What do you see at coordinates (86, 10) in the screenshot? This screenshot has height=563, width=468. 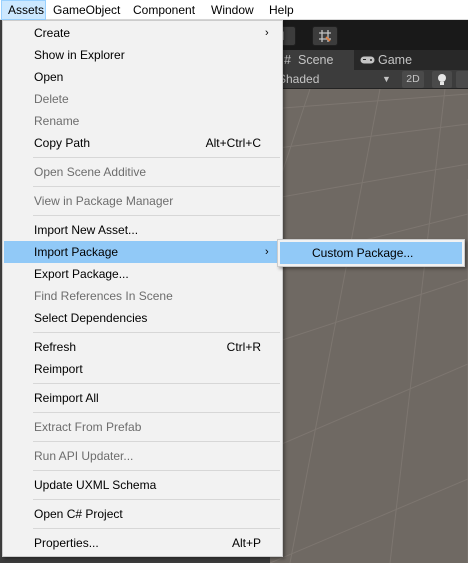 I see `menu-gameobject: GameObject` at bounding box center [86, 10].